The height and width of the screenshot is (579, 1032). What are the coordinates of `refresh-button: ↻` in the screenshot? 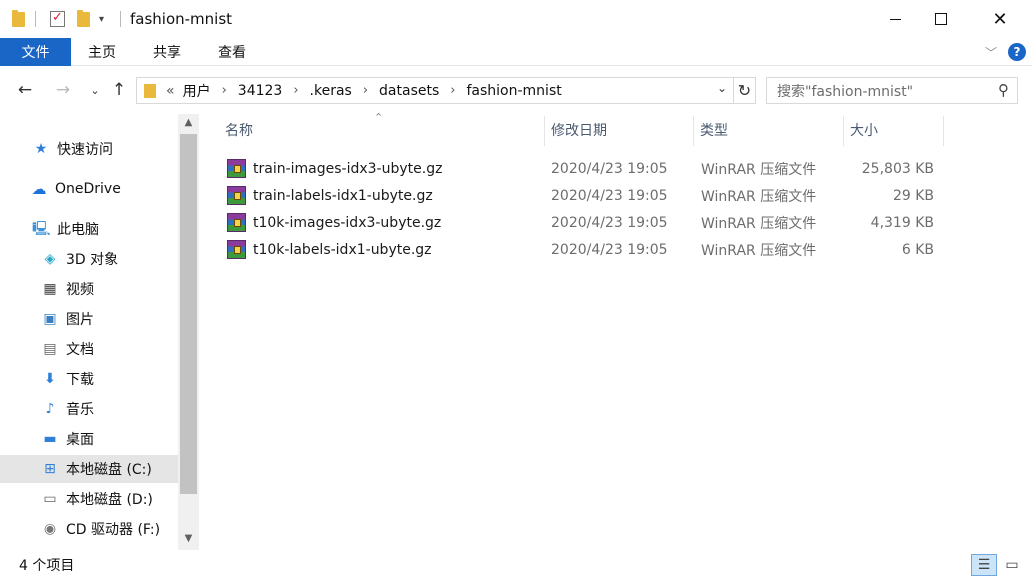 It's located at (744, 90).